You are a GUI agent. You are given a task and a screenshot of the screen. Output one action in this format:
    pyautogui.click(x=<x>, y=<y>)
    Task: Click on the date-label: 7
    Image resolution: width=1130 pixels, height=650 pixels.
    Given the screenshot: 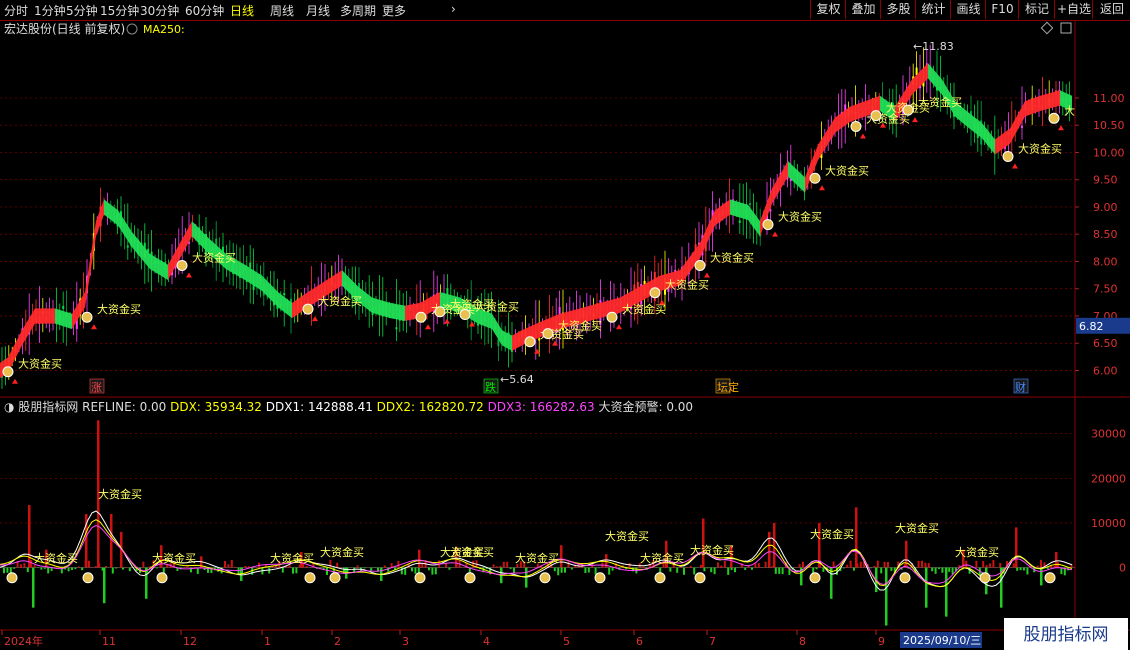 What is the action you would take?
    pyautogui.click(x=712, y=641)
    